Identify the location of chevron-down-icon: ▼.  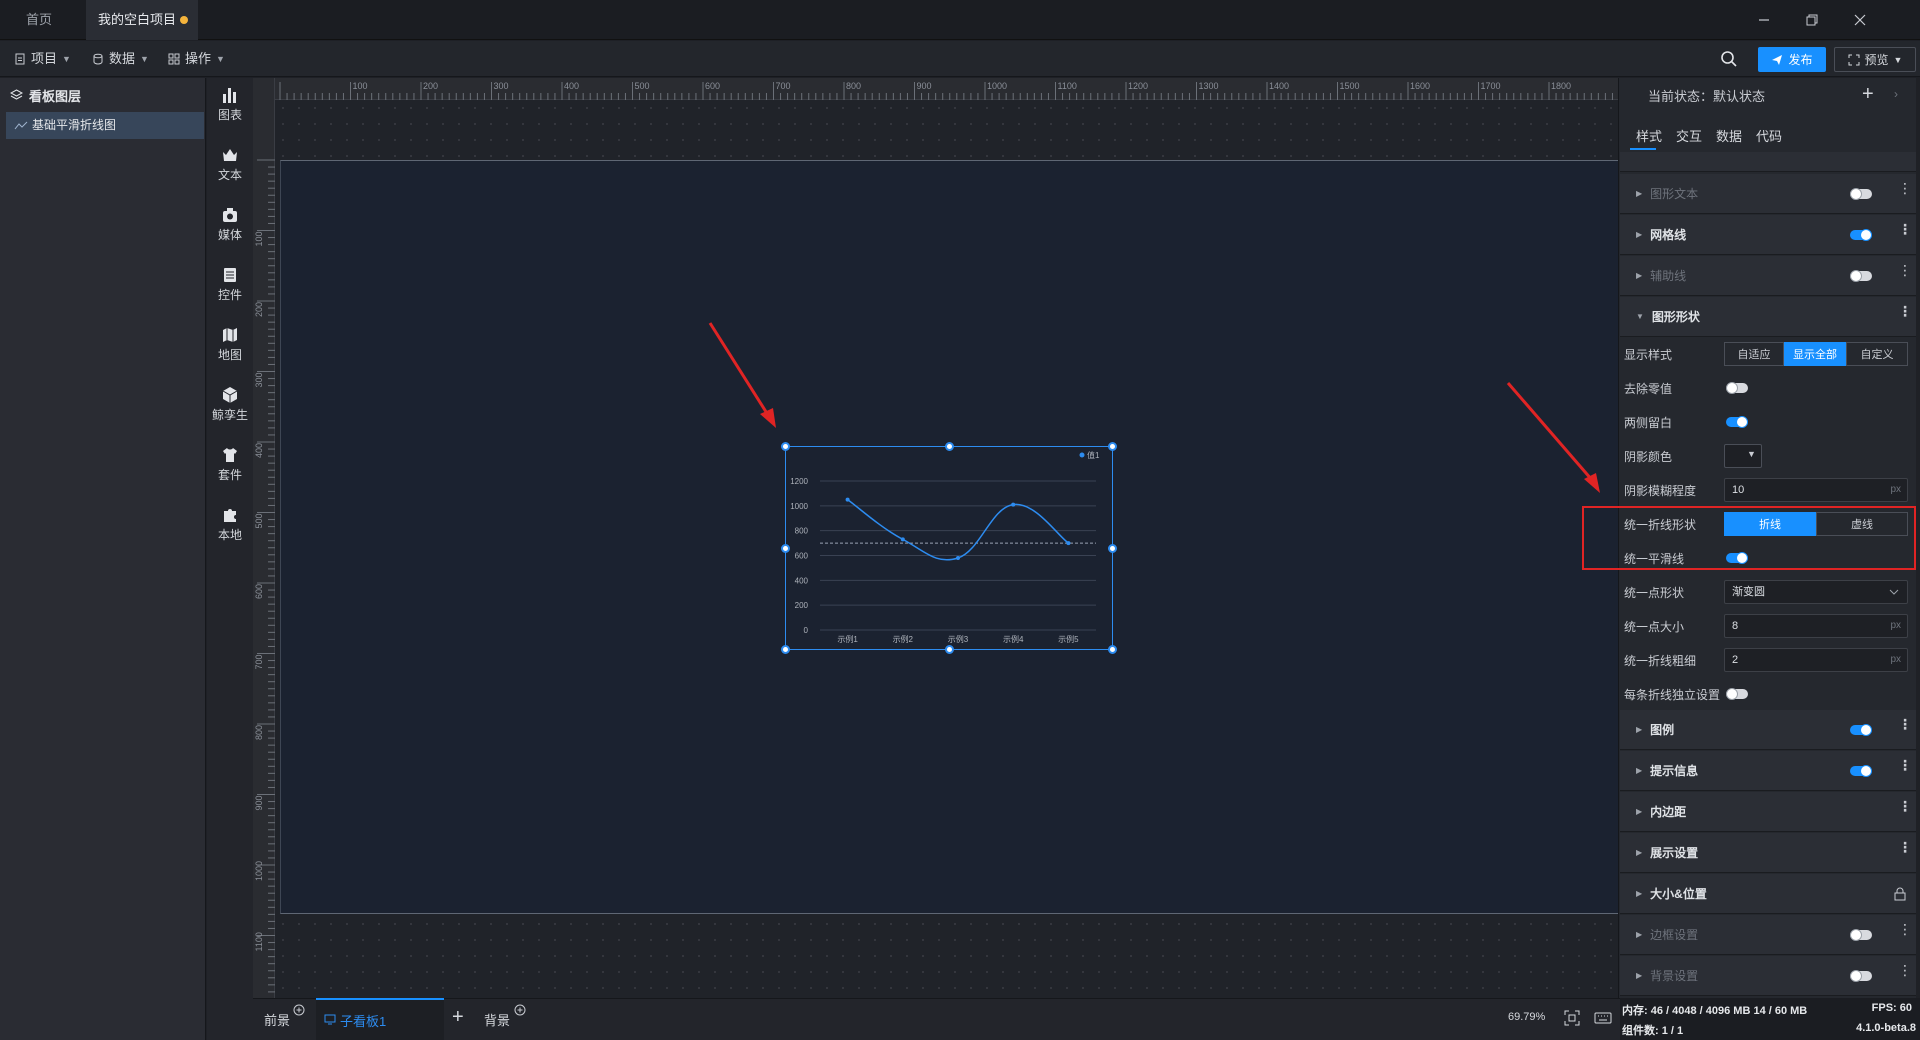
(144, 59).